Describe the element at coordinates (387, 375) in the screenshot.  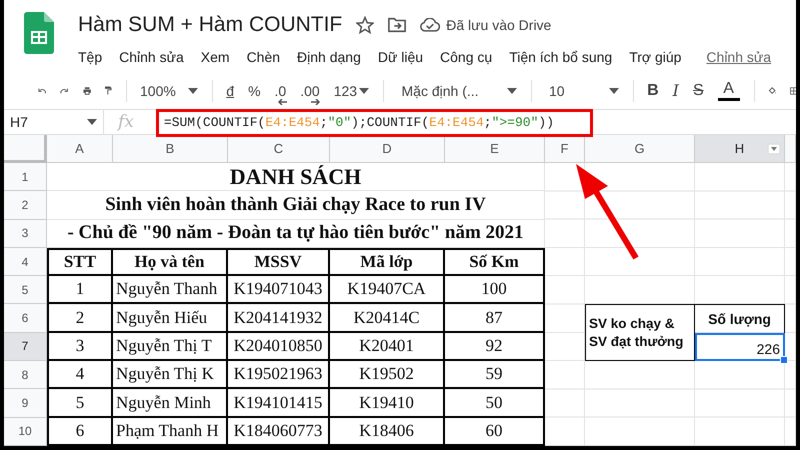
I see `table-cell: K19502` at that location.